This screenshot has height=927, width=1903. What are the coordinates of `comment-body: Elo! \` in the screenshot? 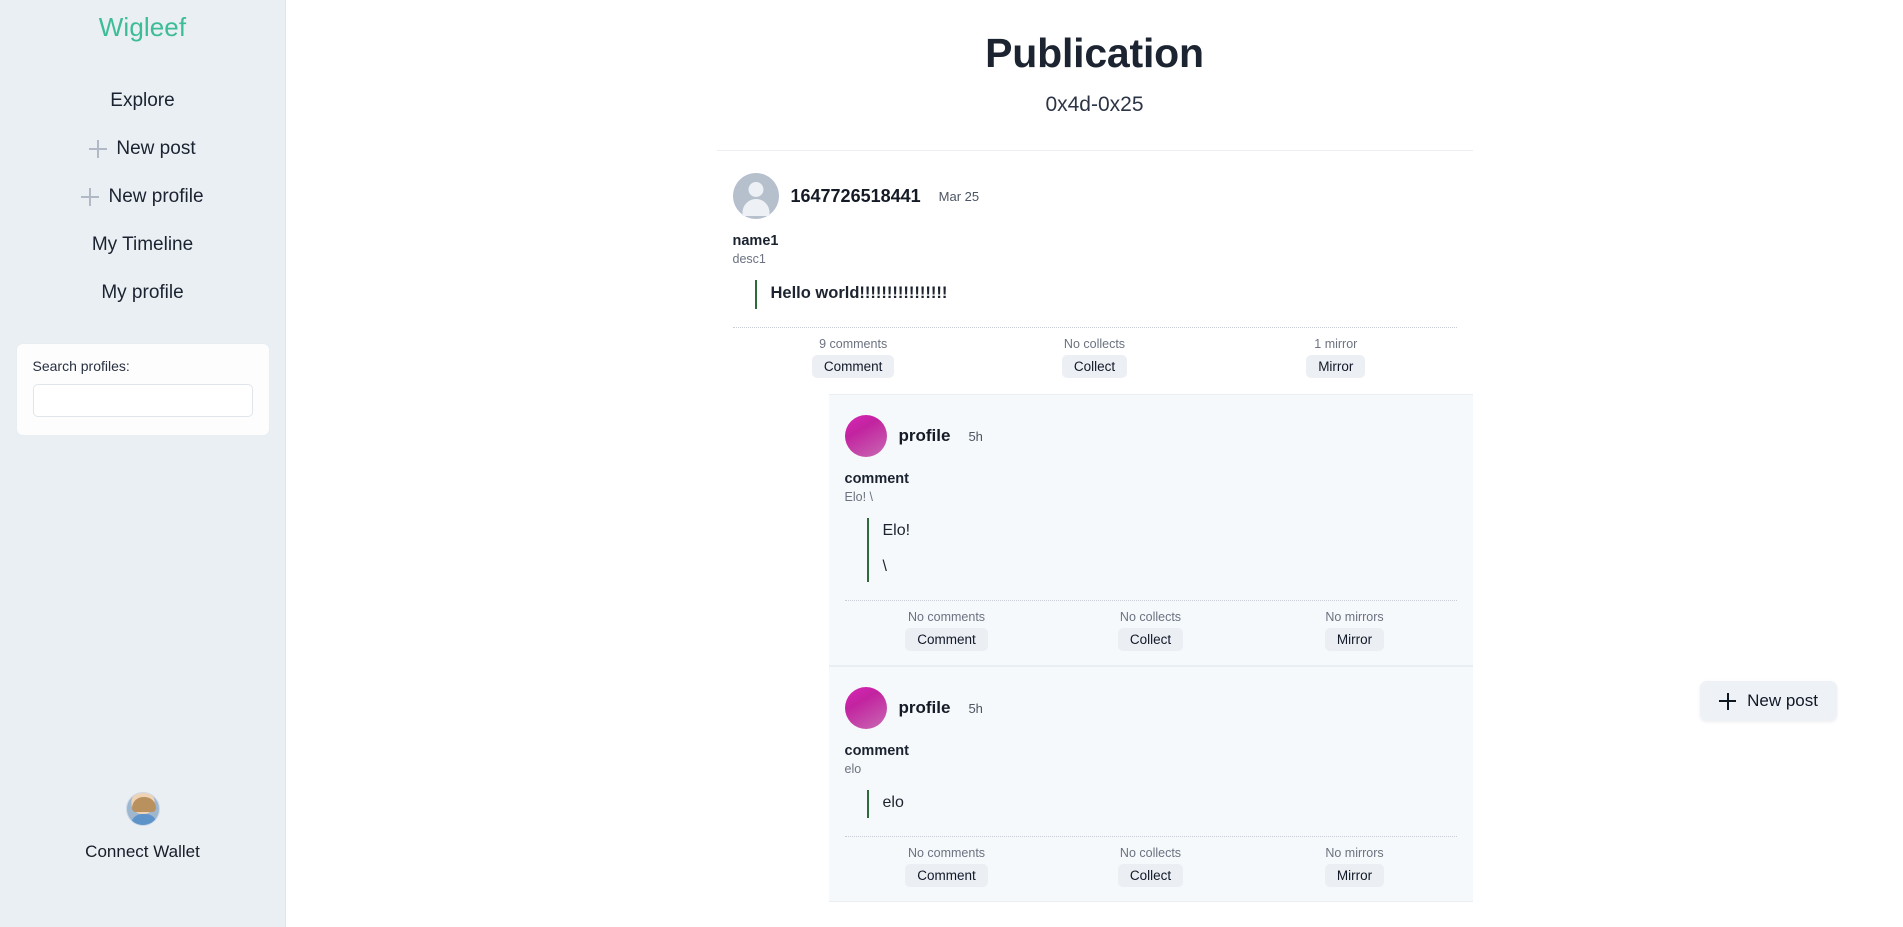 It's located at (1161, 550).